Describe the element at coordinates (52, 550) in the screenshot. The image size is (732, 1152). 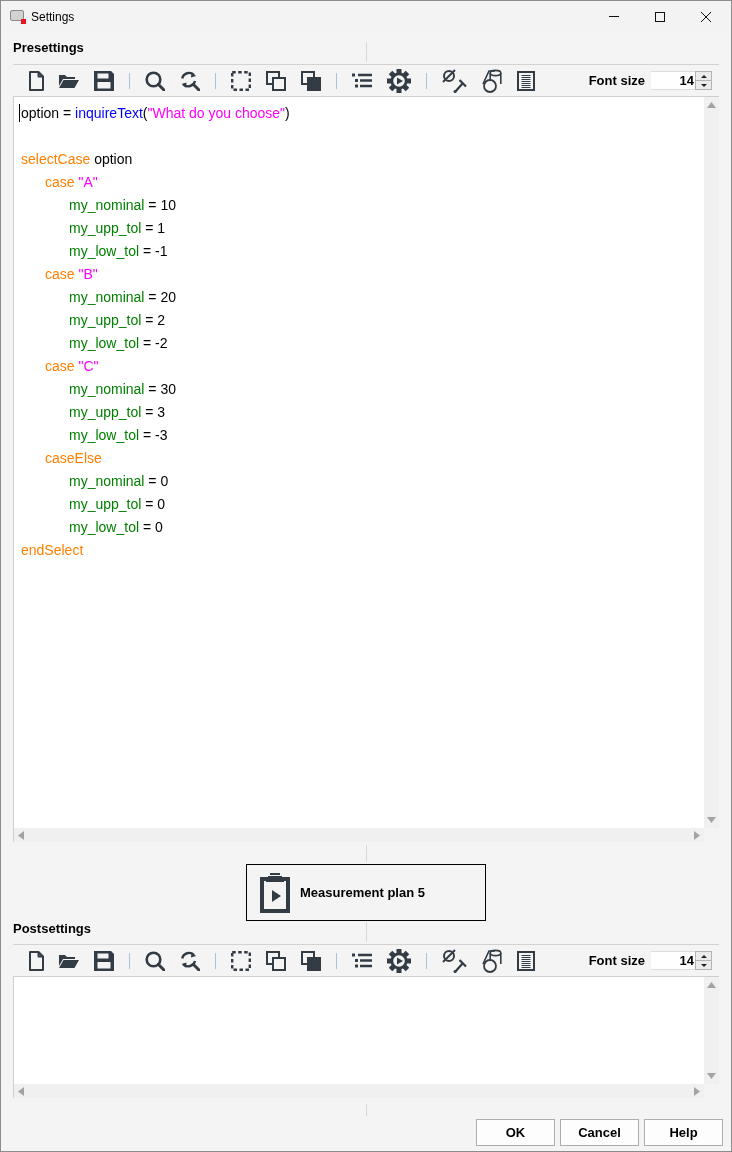
I see `code-line: endSelect` at that location.